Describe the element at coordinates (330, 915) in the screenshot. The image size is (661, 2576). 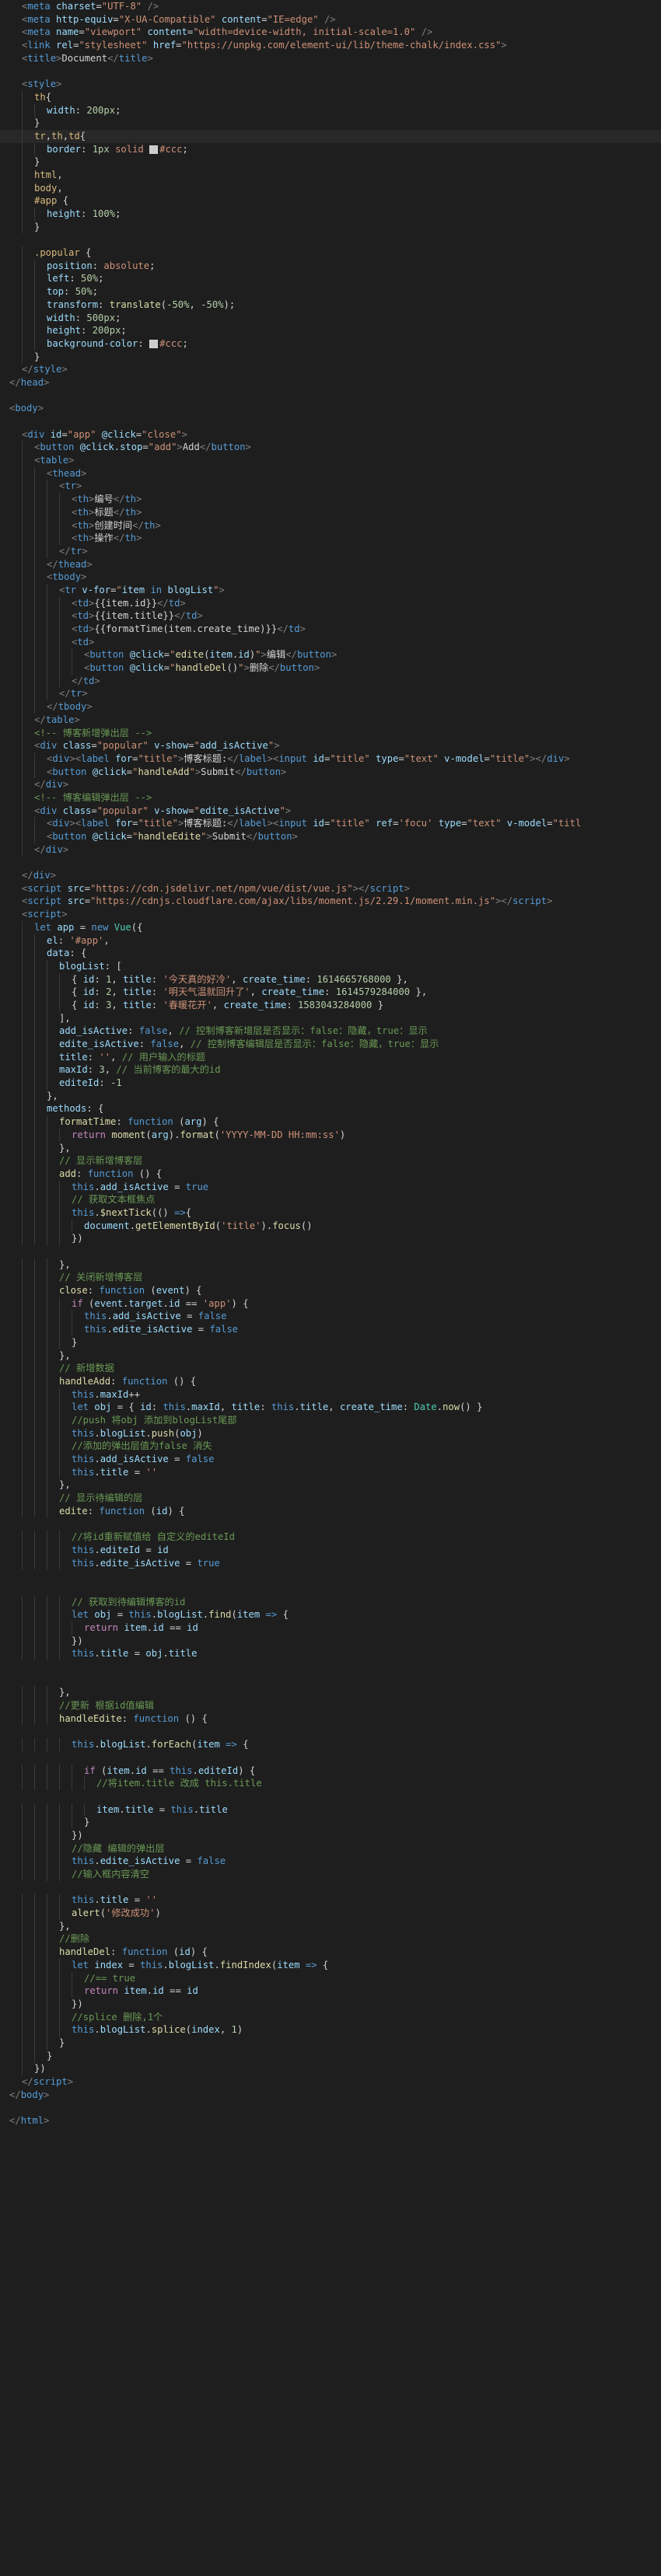
I see `code-line: <script>` at that location.